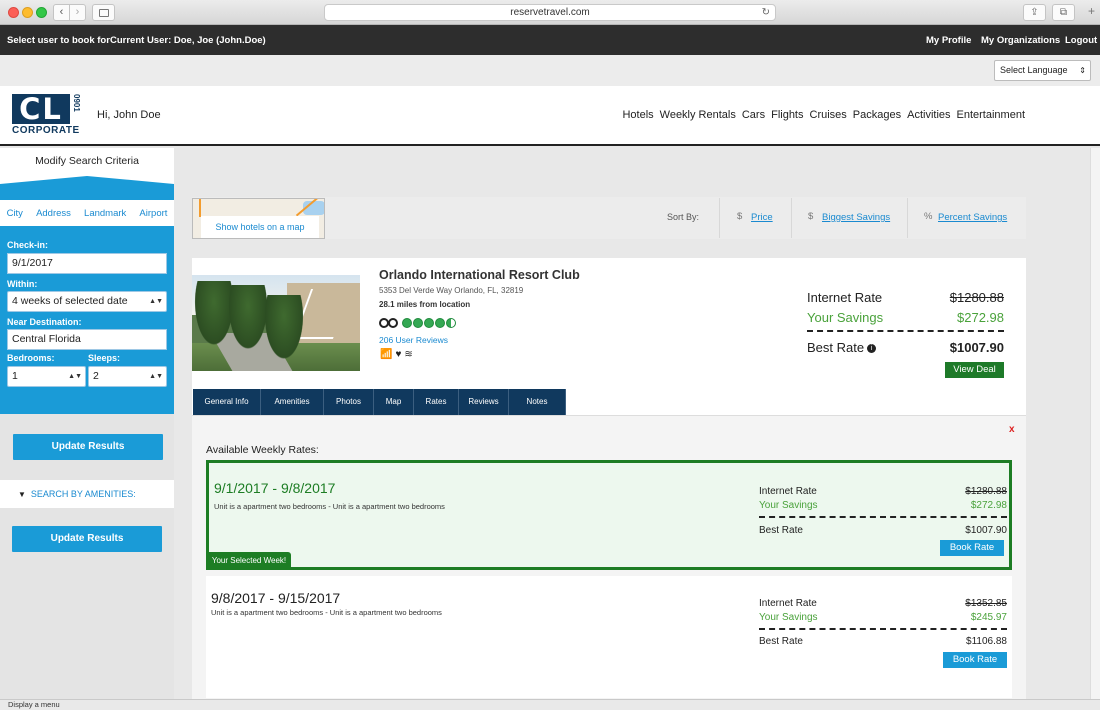 Image resolution: width=1100 pixels, height=710 pixels. What do you see at coordinates (537, 402) in the screenshot?
I see `tab-notes: Notes` at bounding box center [537, 402].